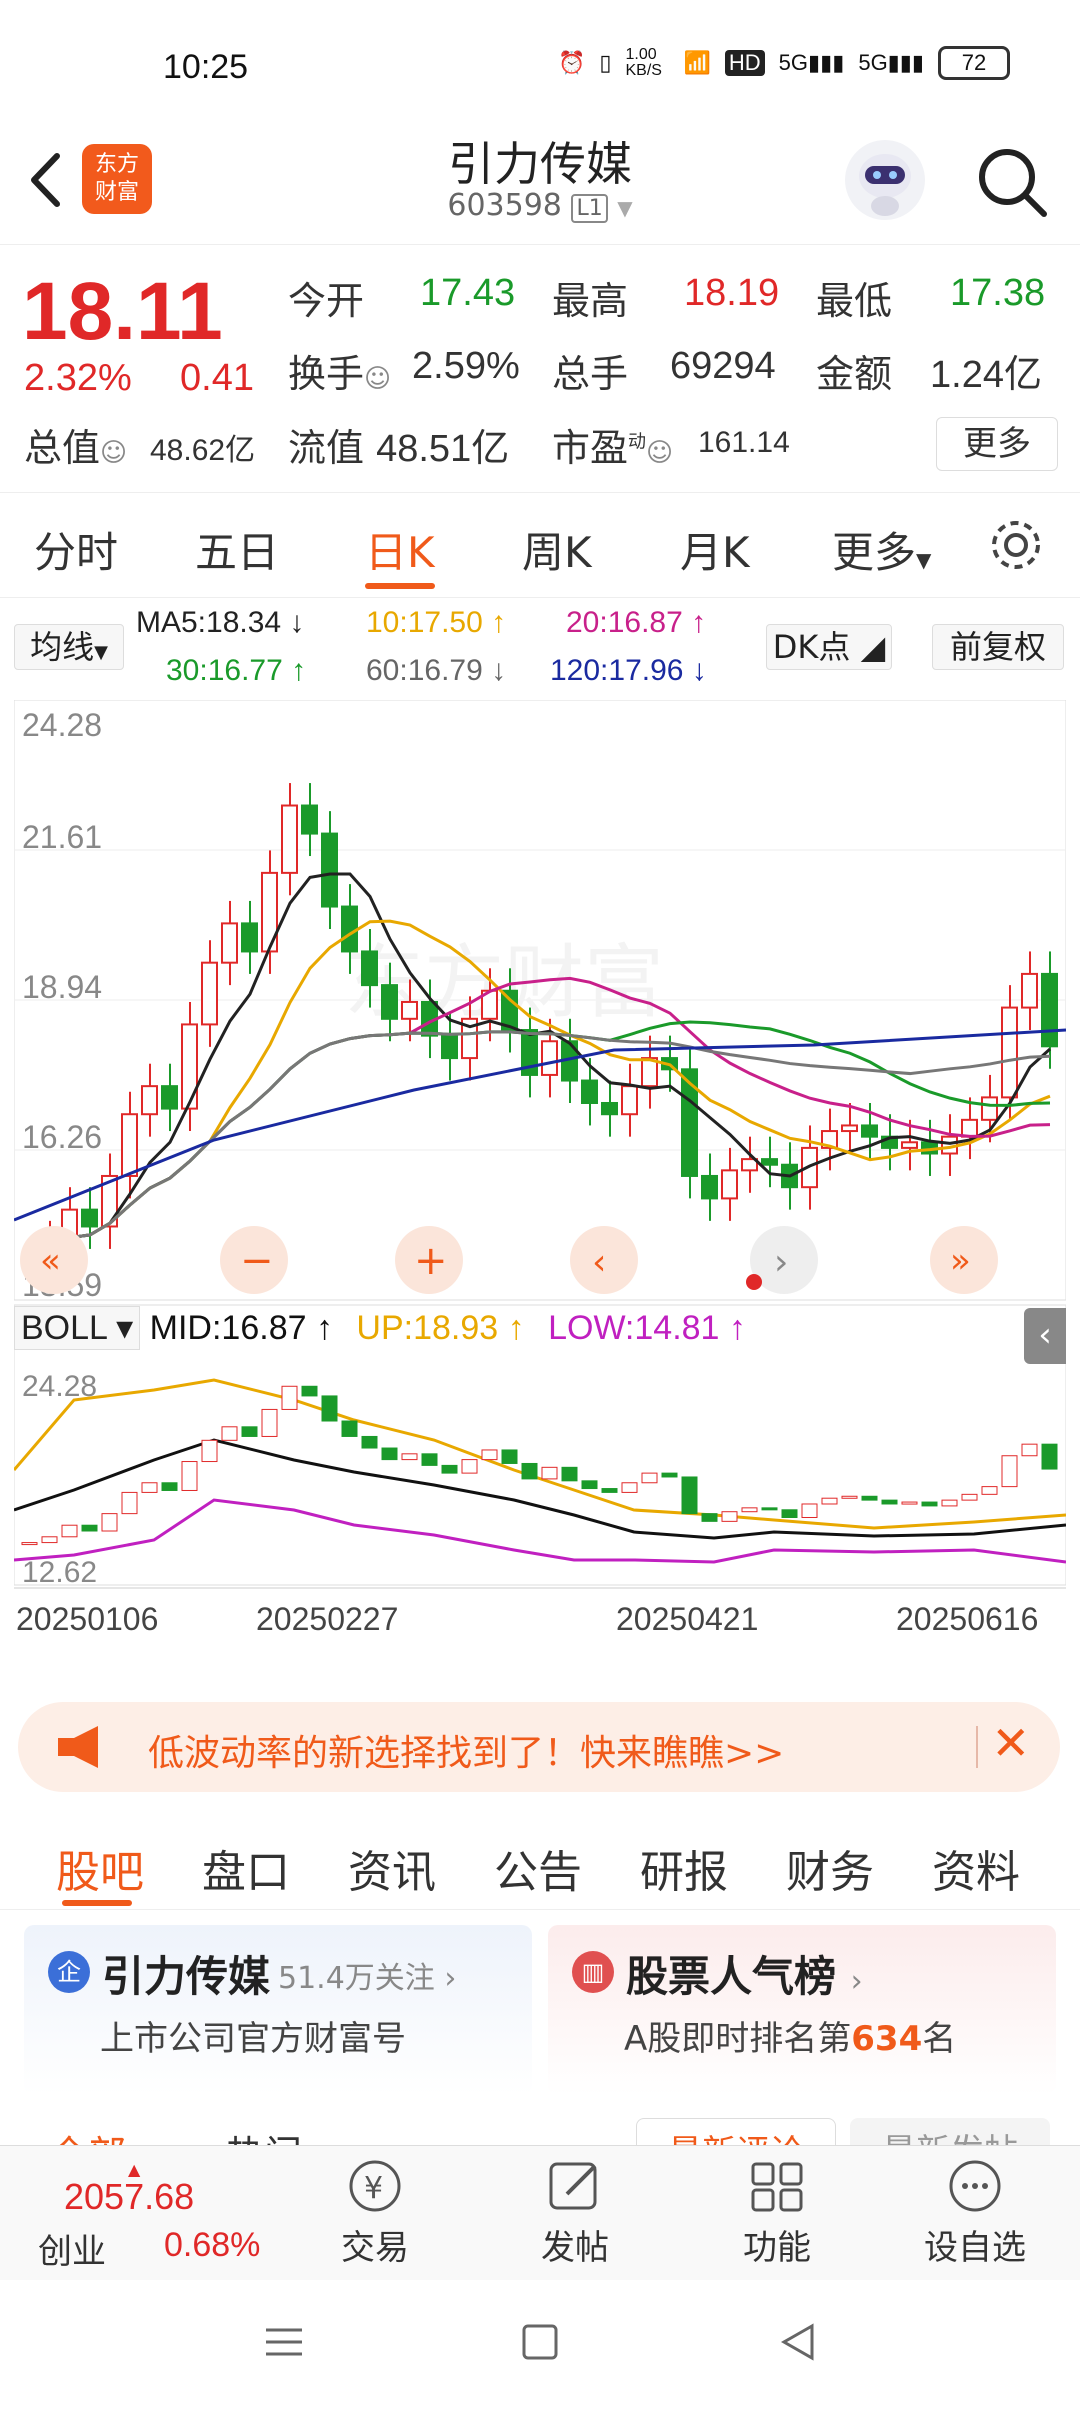  Describe the element at coordinates (612, 444) in the screenshot. I see `pe-field: 市盈动☺` at that location.